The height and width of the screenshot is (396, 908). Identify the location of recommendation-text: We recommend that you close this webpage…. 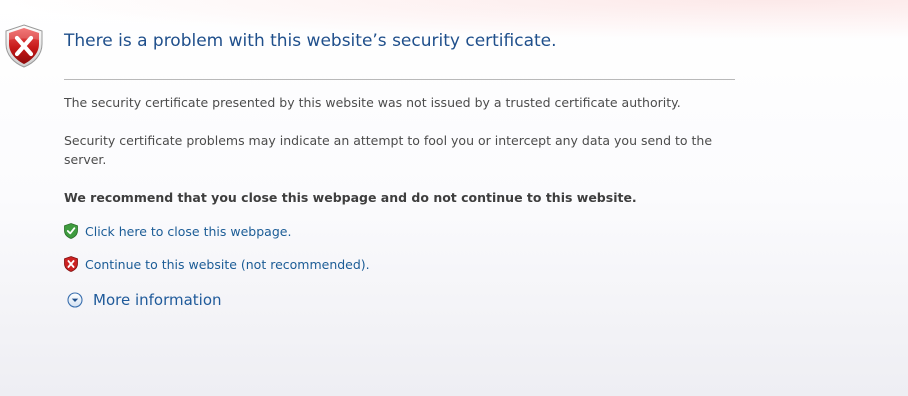
(350, 197).